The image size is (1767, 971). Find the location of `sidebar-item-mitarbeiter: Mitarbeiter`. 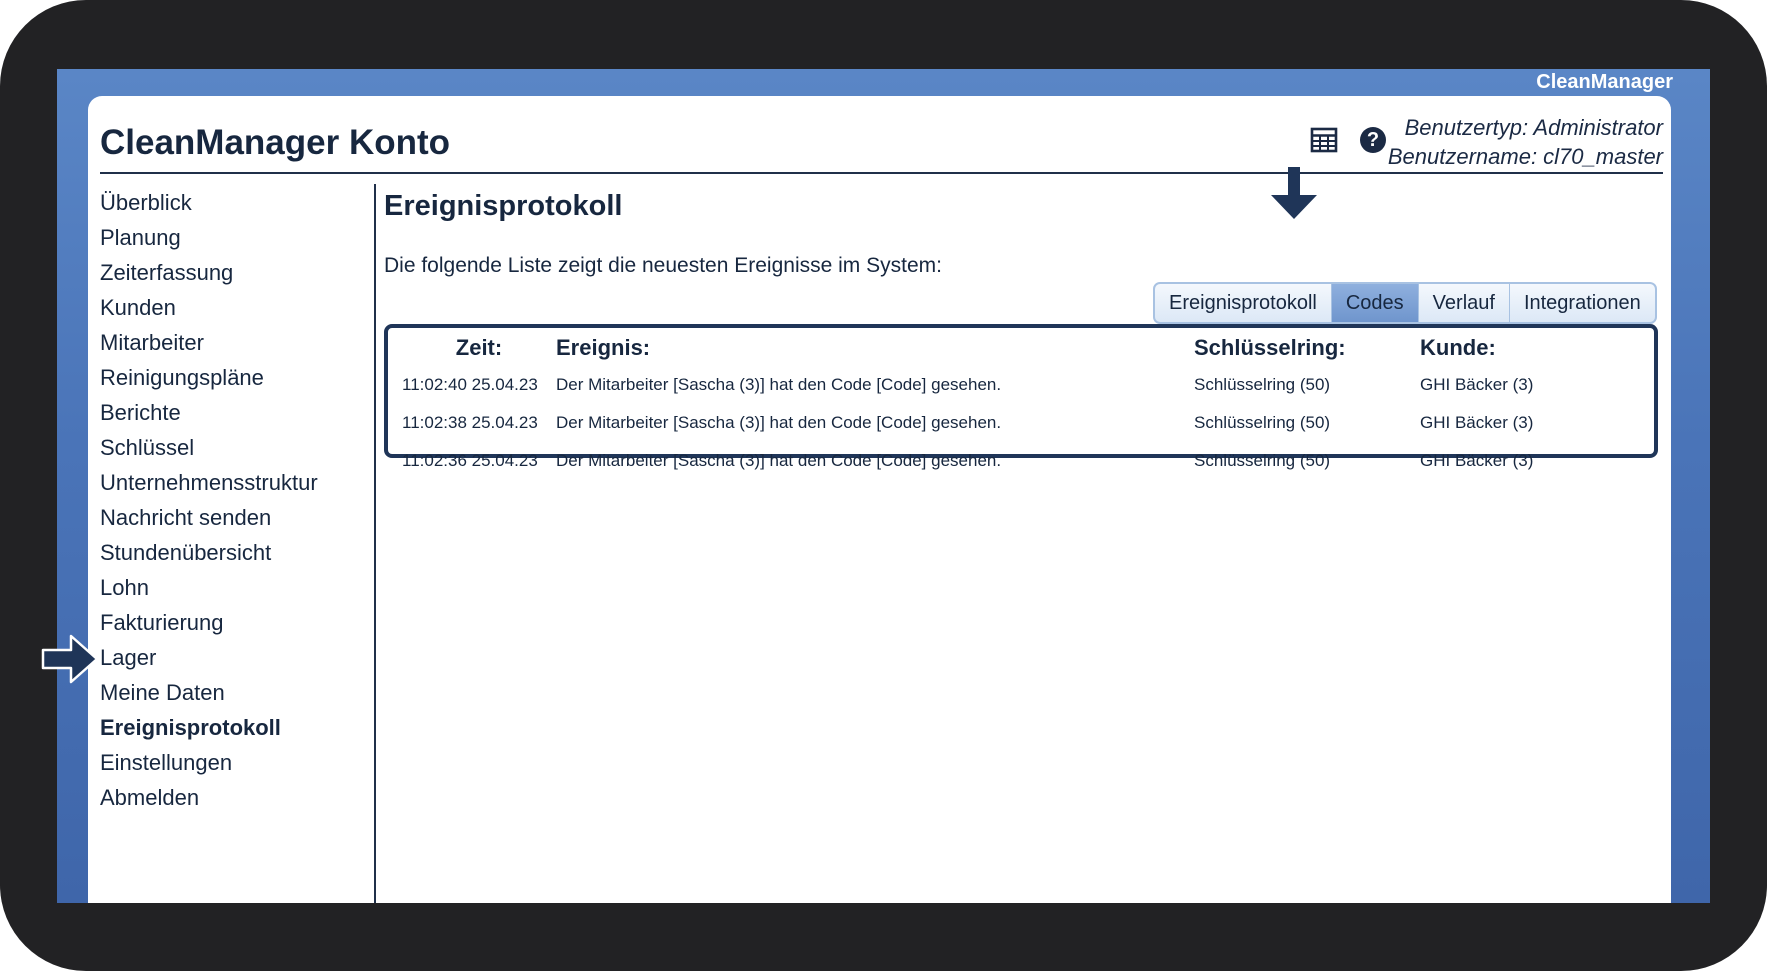

sidebar-item-mitarbeiter: Mitarbeiter is located at coordinates (230, 342).